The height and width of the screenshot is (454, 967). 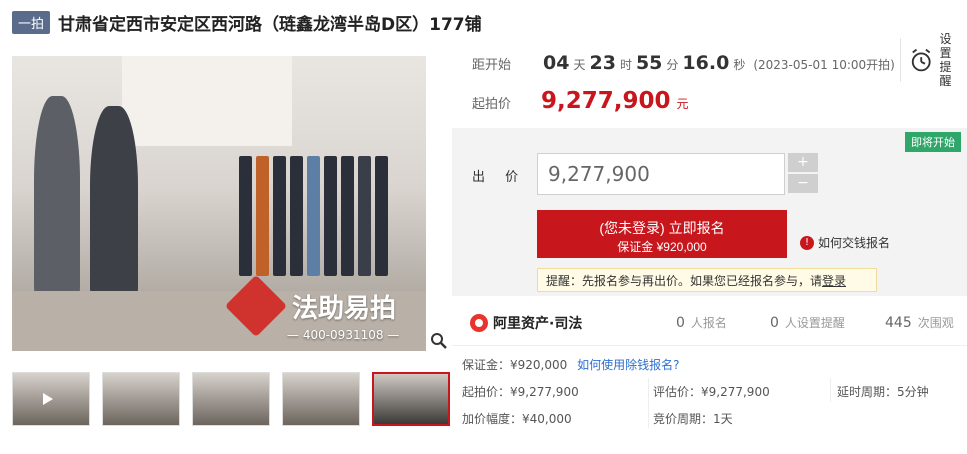 What do you see at coordinates (921, 60) in the screenshot?
I see `alarm-clock-icon` at bounding box center [921, 60].